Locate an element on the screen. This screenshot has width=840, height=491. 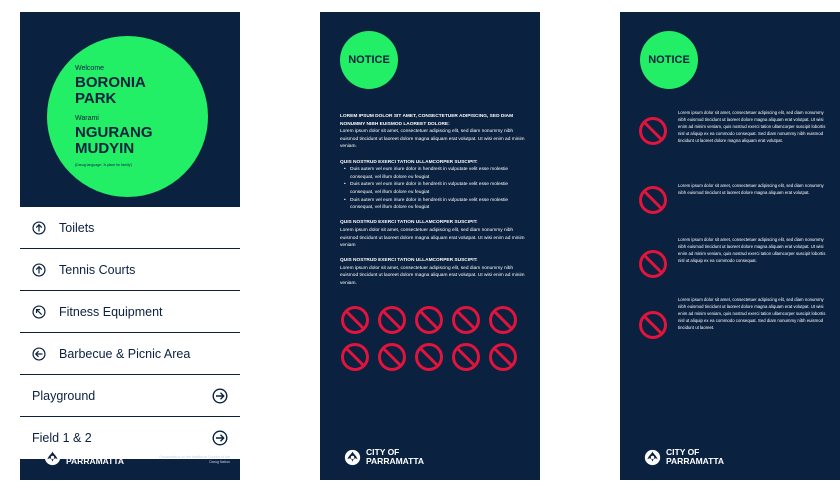
direction-row-fitness-equipment: Fitness Equipment is located at coordinates (130, 312).